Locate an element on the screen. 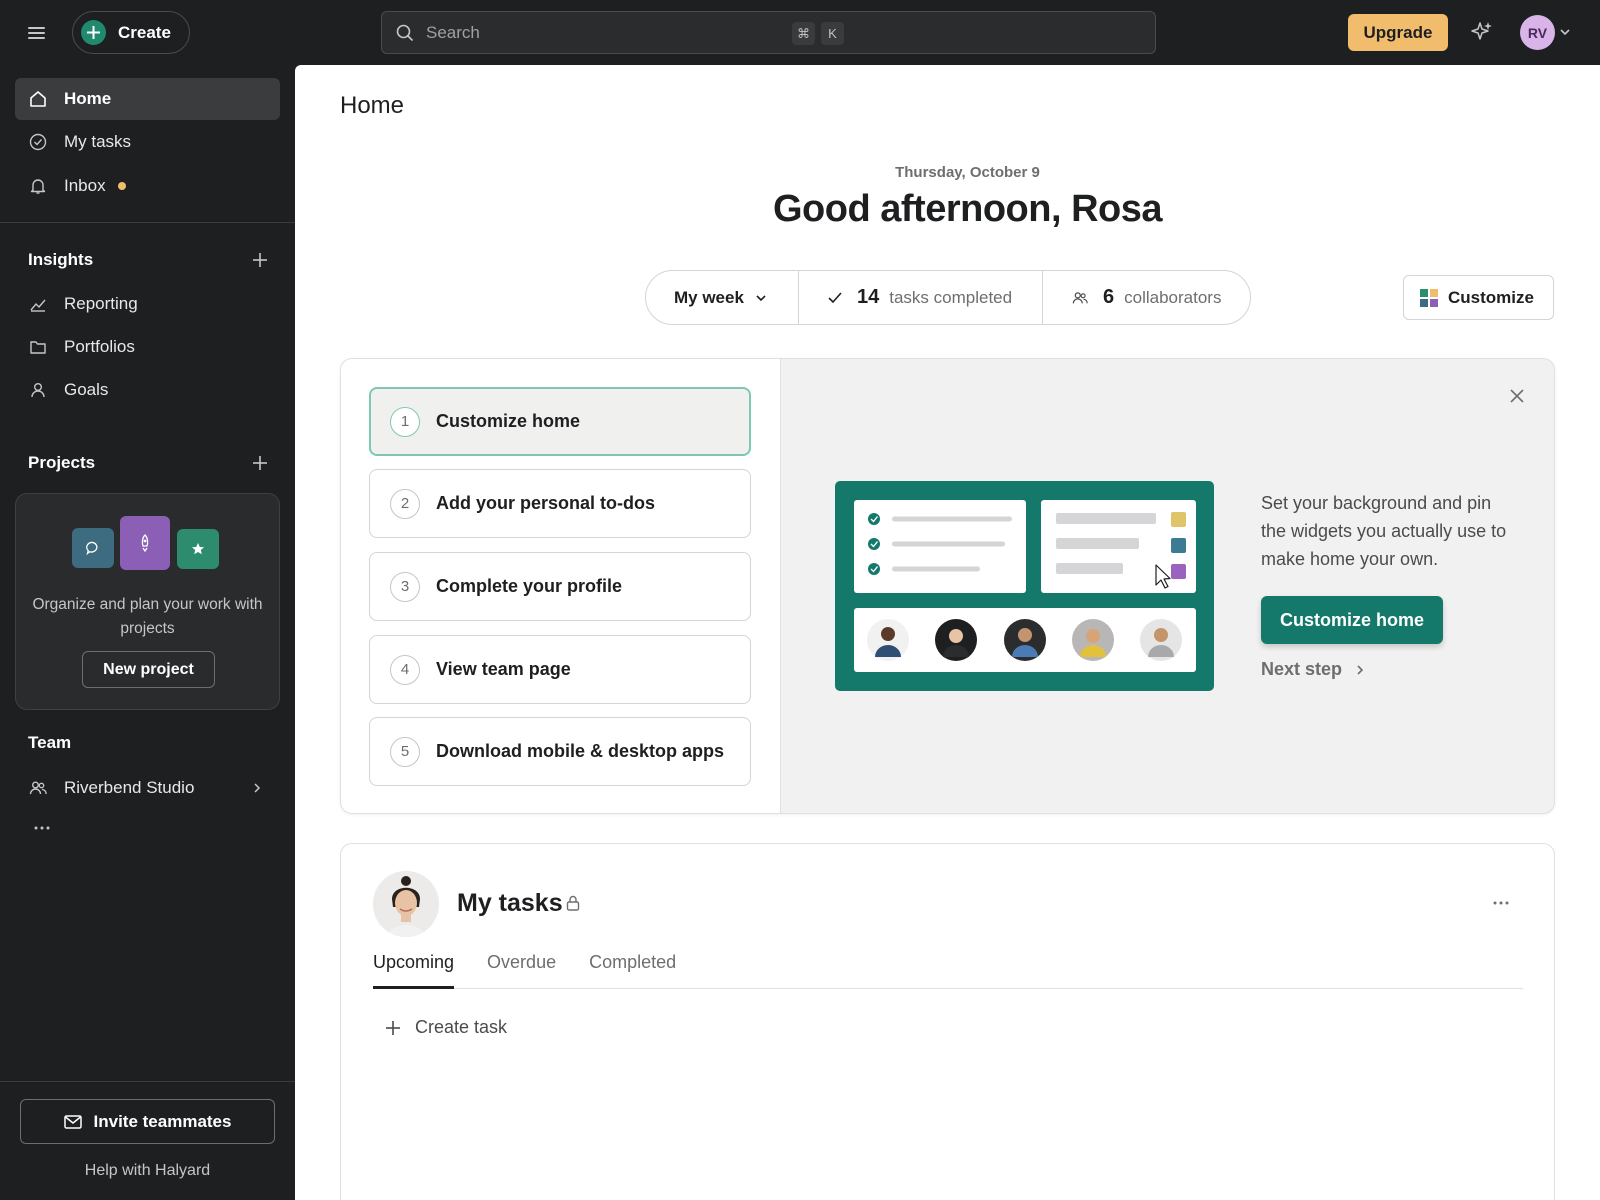 The width and height of the screenshot is (1600, 1200). step-label: Complete your profile is located at coordinates (529, 586).